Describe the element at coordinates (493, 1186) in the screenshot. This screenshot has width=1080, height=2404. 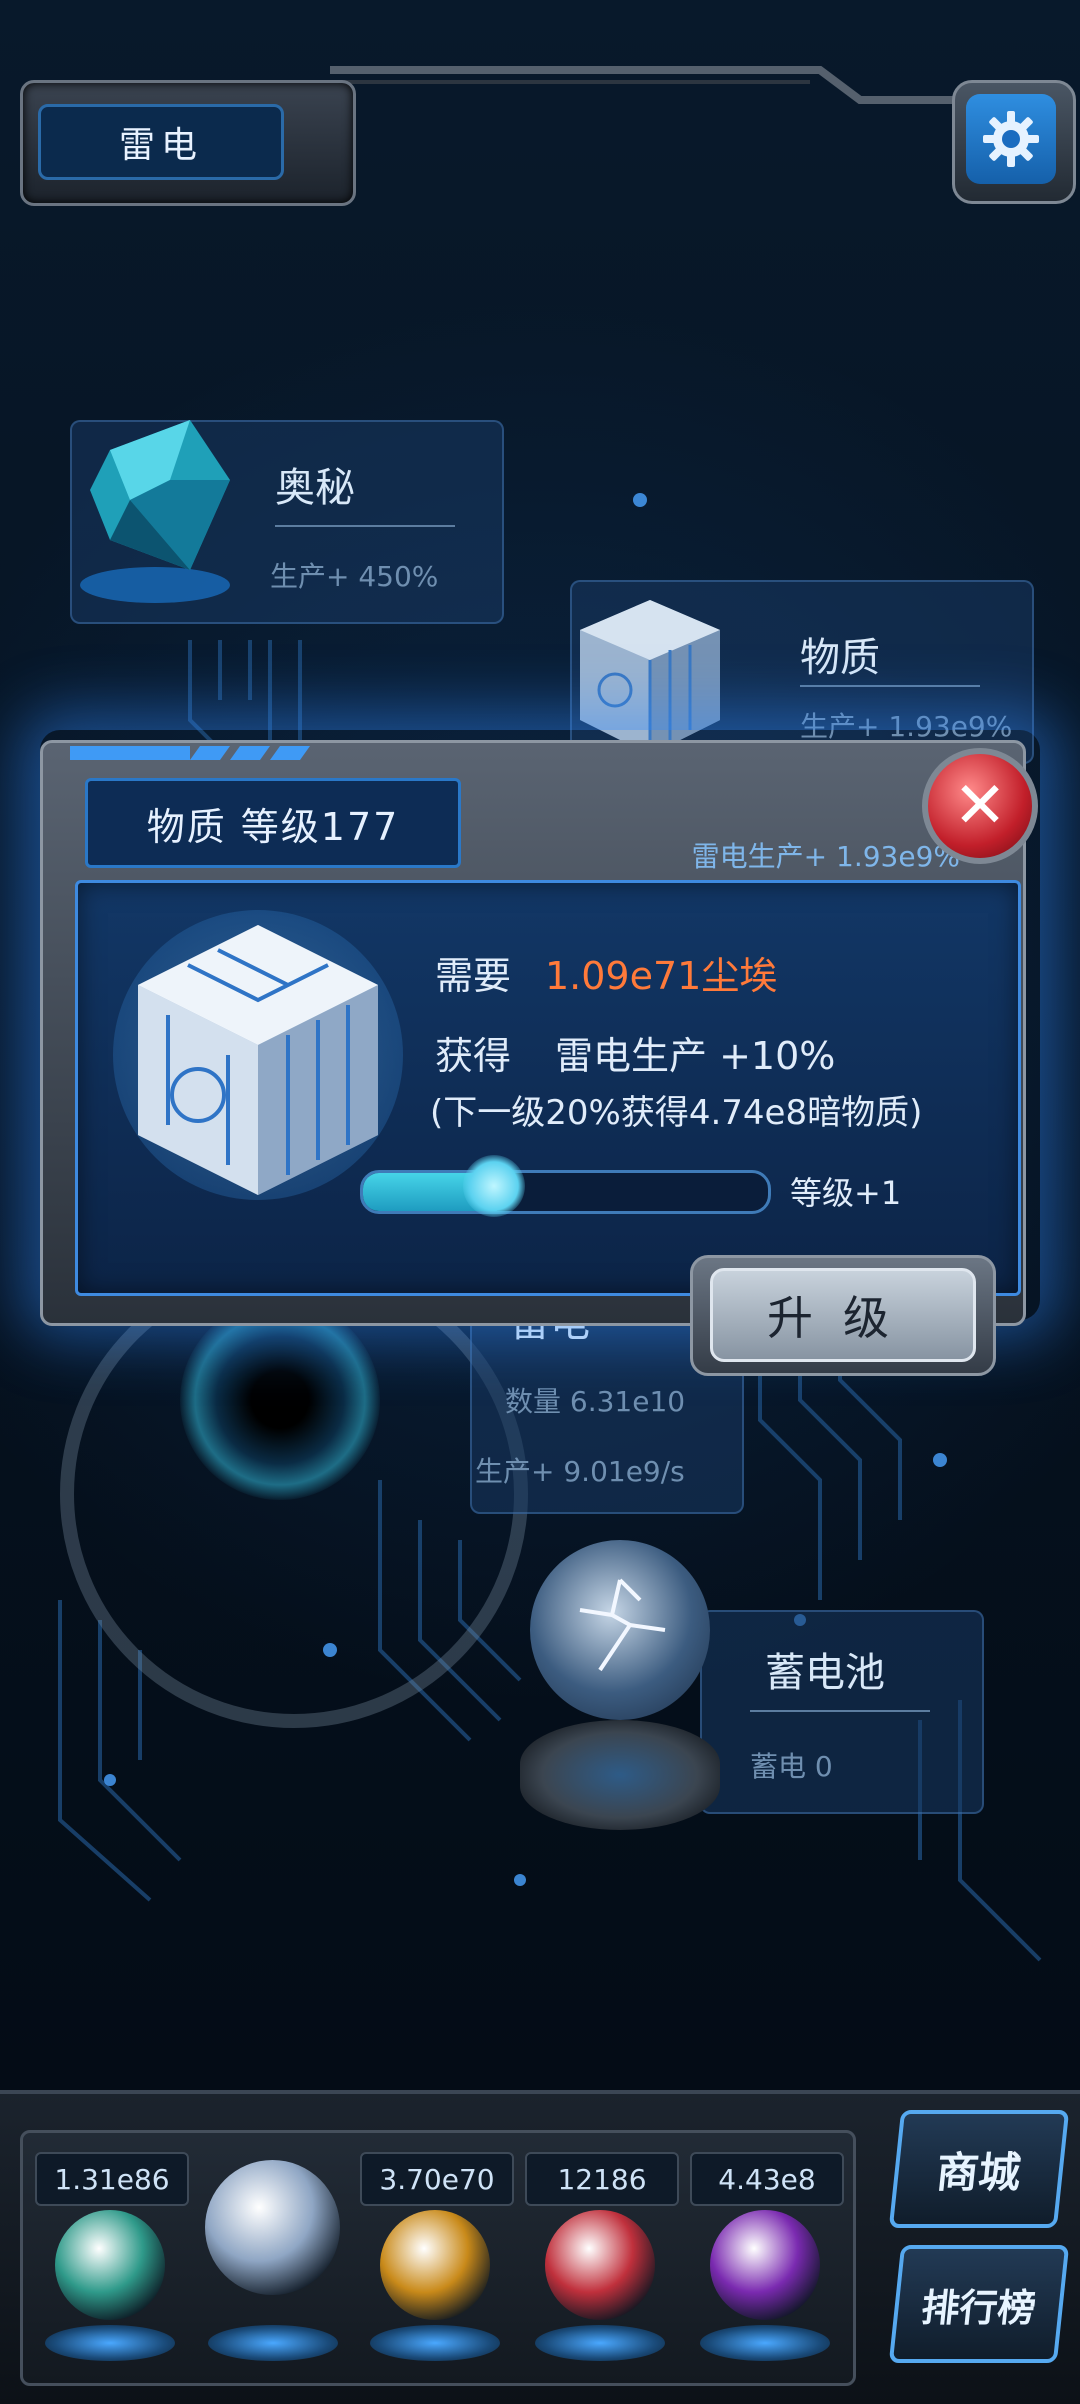
I see `progress-knob` at that location.